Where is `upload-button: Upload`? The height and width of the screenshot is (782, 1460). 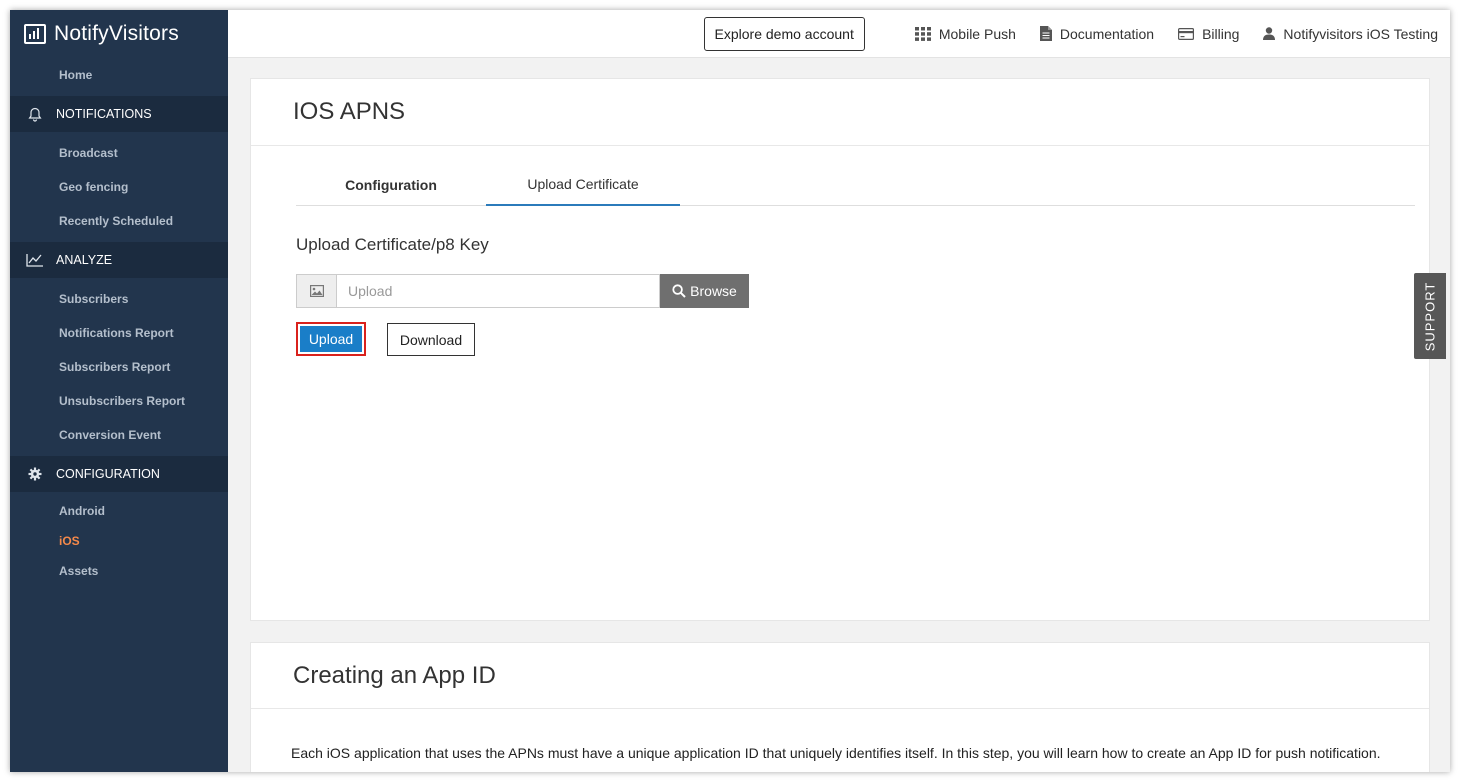 upload-button: Upload is located at coordinates (331, 339).